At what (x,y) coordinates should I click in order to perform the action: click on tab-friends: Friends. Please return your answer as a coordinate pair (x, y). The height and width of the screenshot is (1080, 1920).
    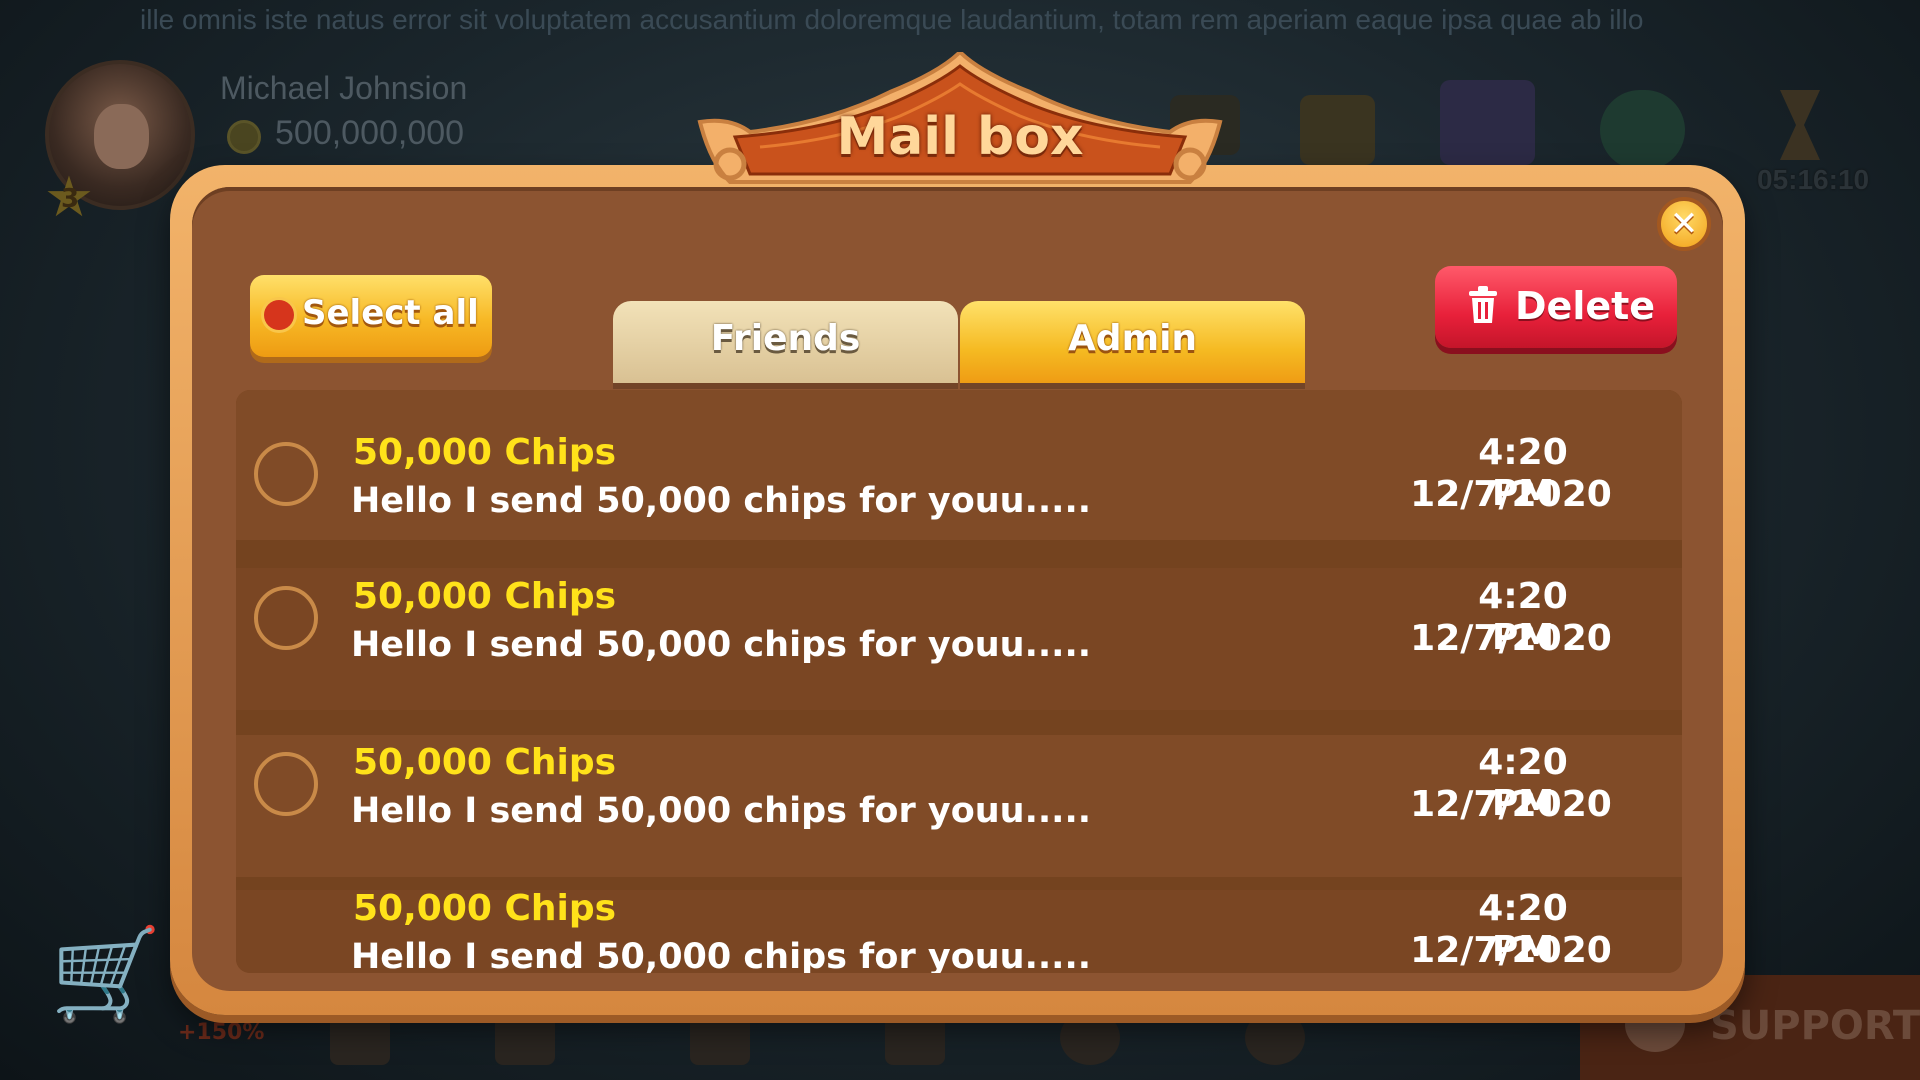
    Looking at the image, I should click on (785, 342).